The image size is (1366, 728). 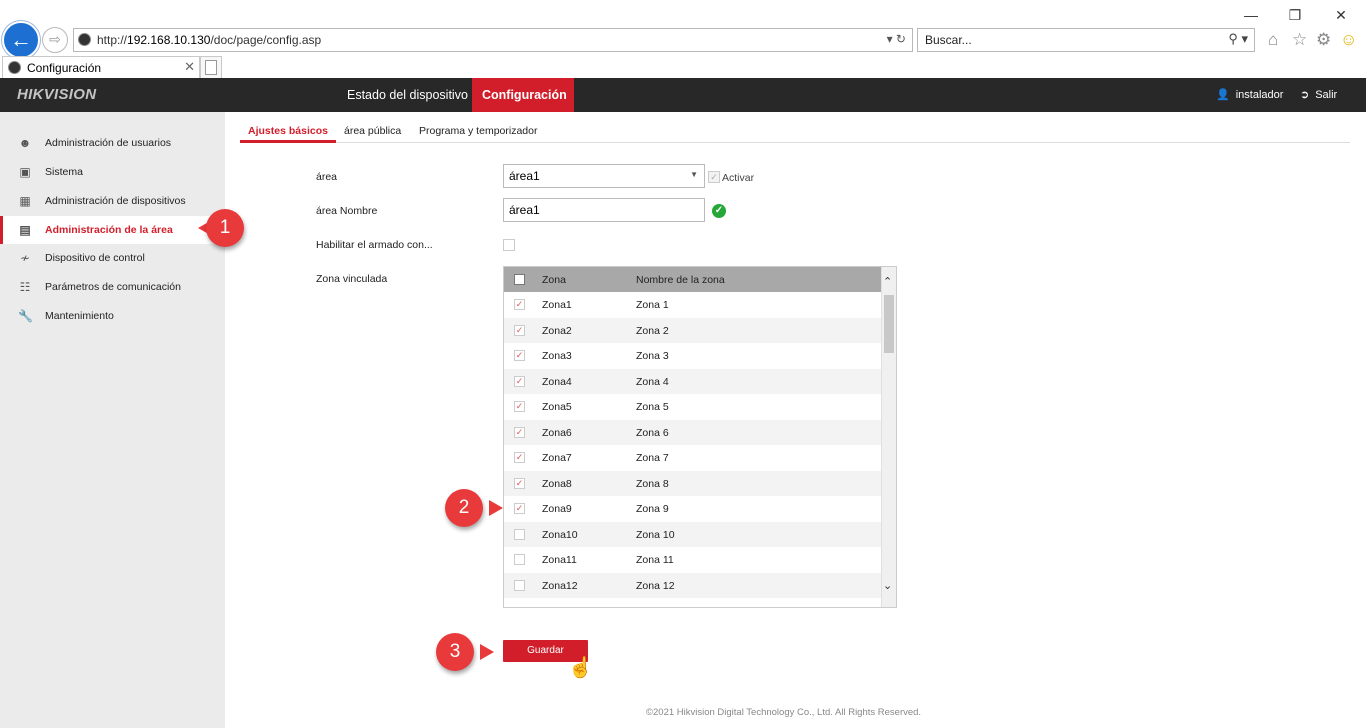 What do you see at coordinates (693, 356) in the screenshot?
I see `table-row: ✓ Zona3 Zona 3` at bounding box center [693, 356].